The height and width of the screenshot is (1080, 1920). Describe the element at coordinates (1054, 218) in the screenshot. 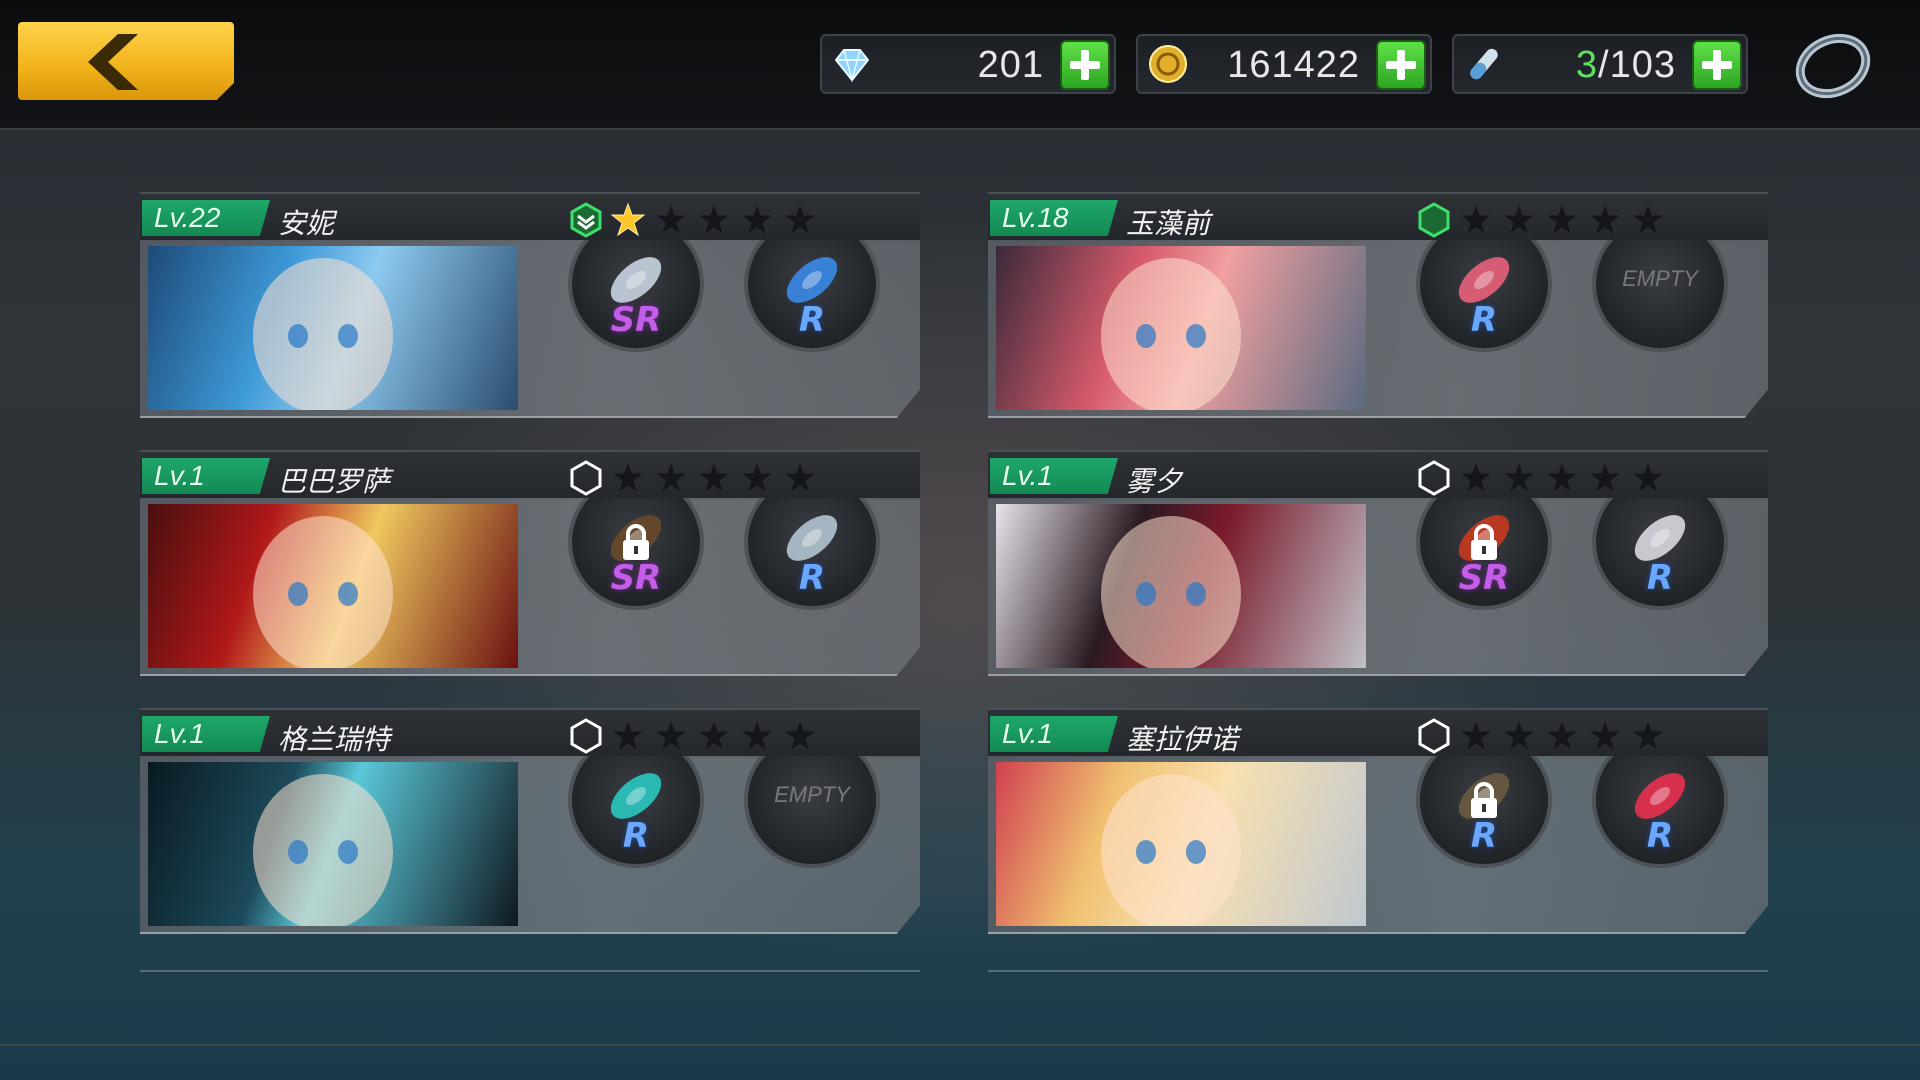

I see `level-badge: Lv.18` at that location.